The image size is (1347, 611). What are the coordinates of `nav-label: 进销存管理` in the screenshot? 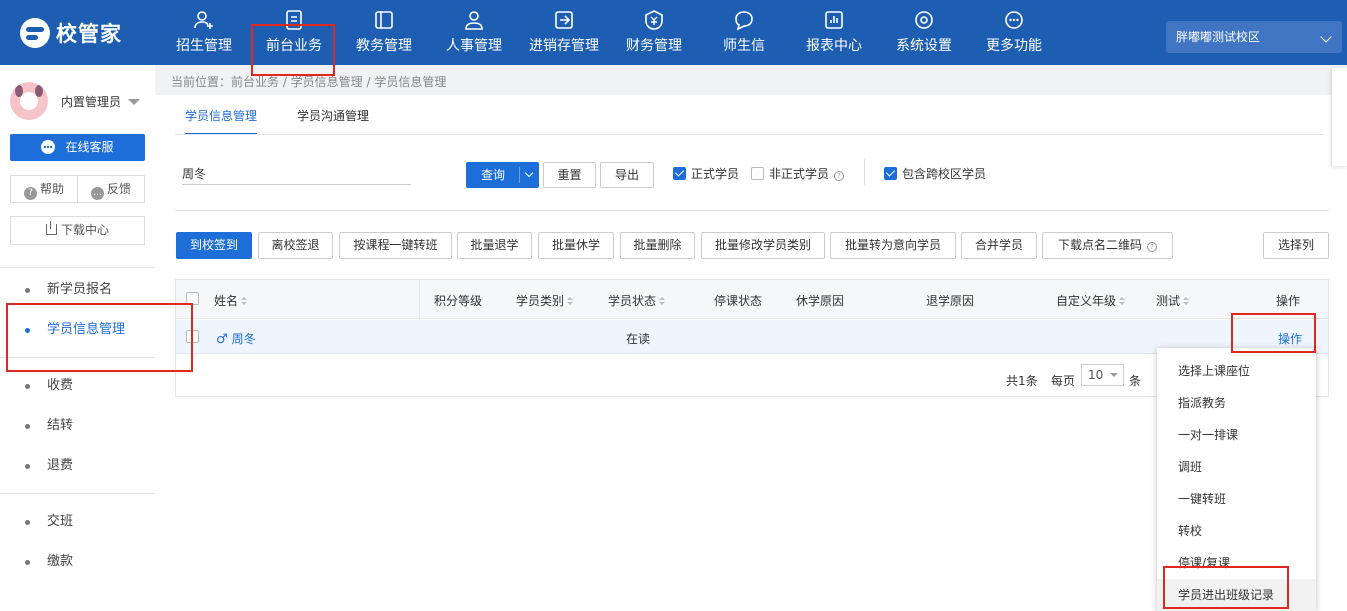 It's located at (564, 46).